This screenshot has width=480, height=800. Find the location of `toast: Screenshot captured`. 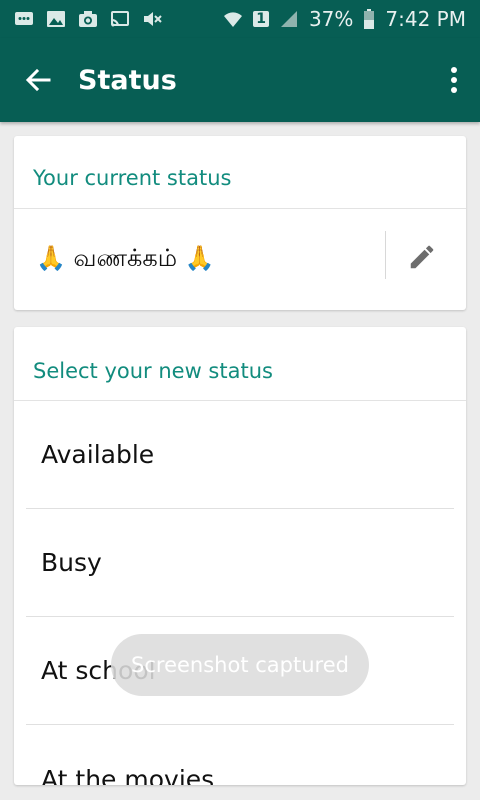

toast: Screenshot captured is located at coordinates (240, 665).